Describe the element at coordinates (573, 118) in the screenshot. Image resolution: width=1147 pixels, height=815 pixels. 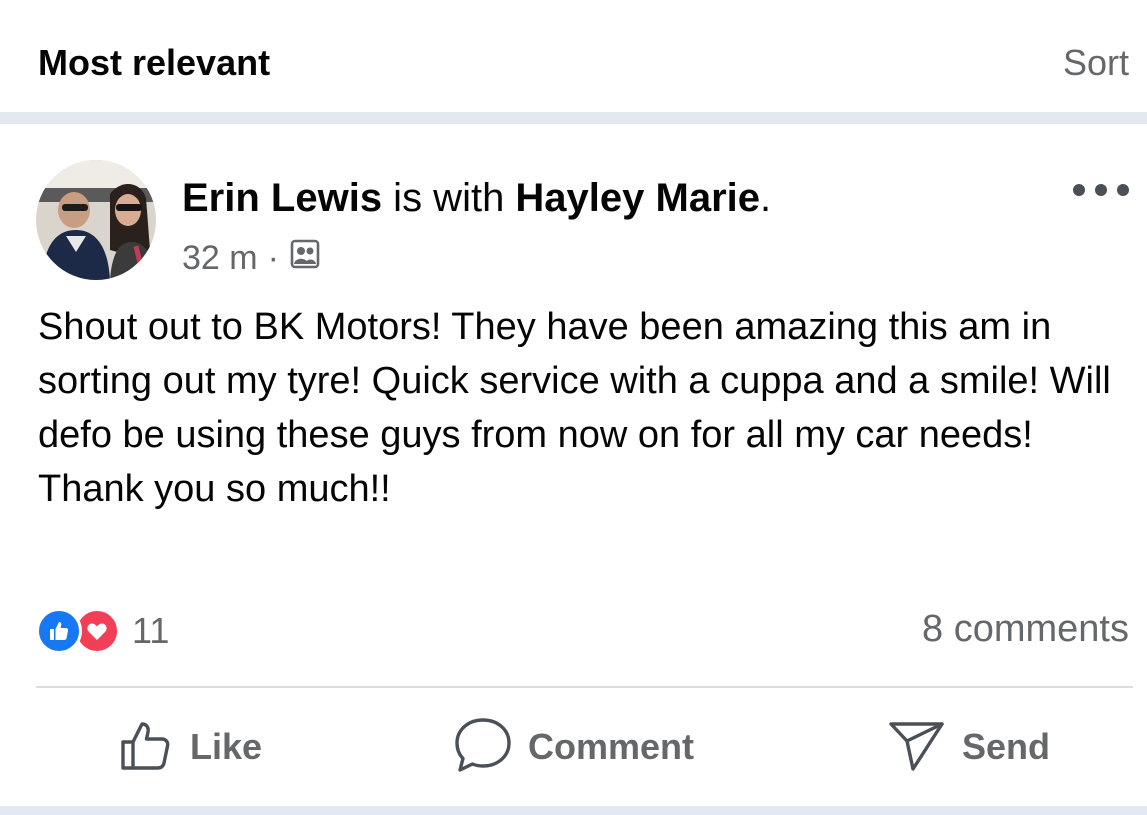
I see `section-separator` at that location.